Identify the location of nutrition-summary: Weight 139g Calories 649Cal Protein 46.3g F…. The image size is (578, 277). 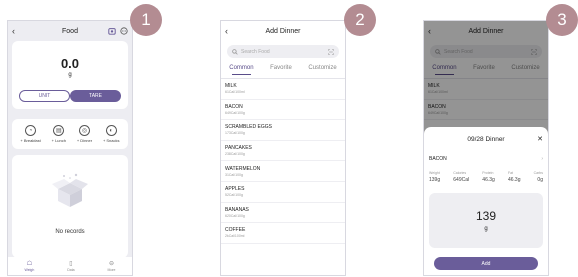
(486, 177).